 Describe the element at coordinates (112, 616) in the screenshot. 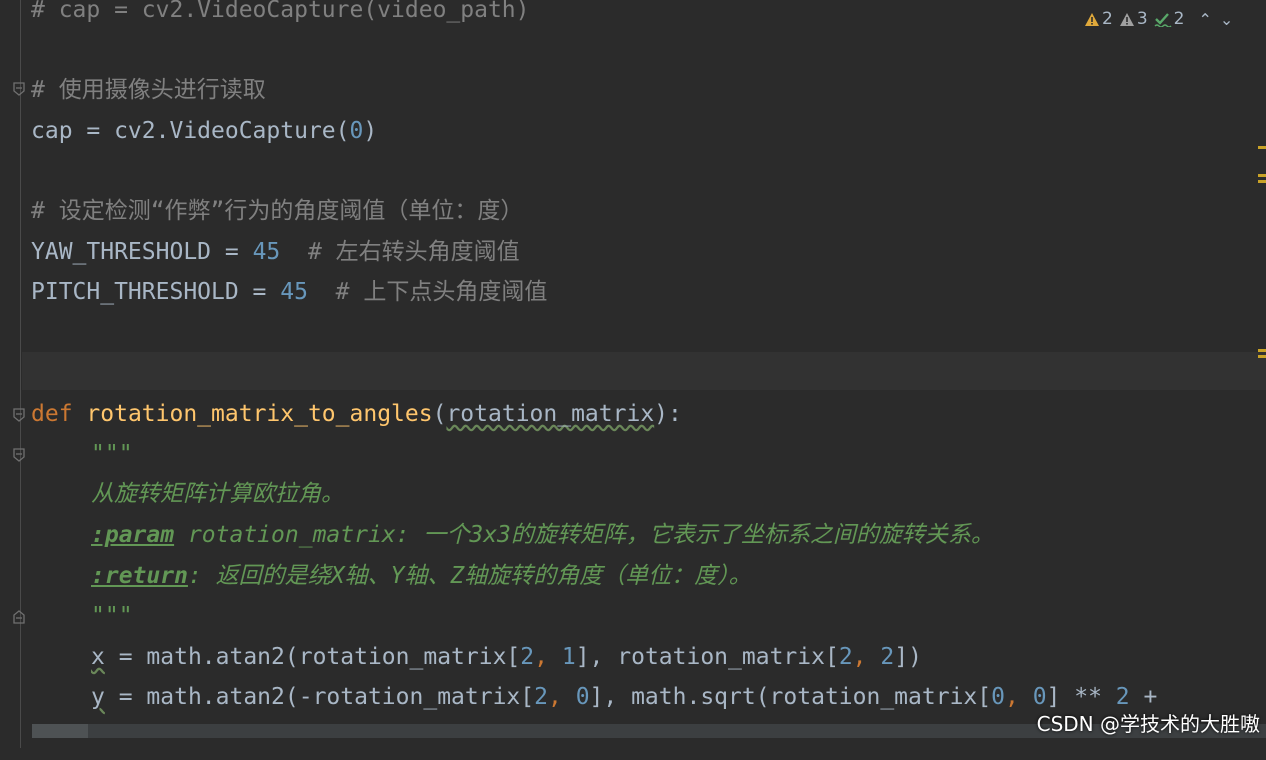

I see `docstring-close: """` at that location.